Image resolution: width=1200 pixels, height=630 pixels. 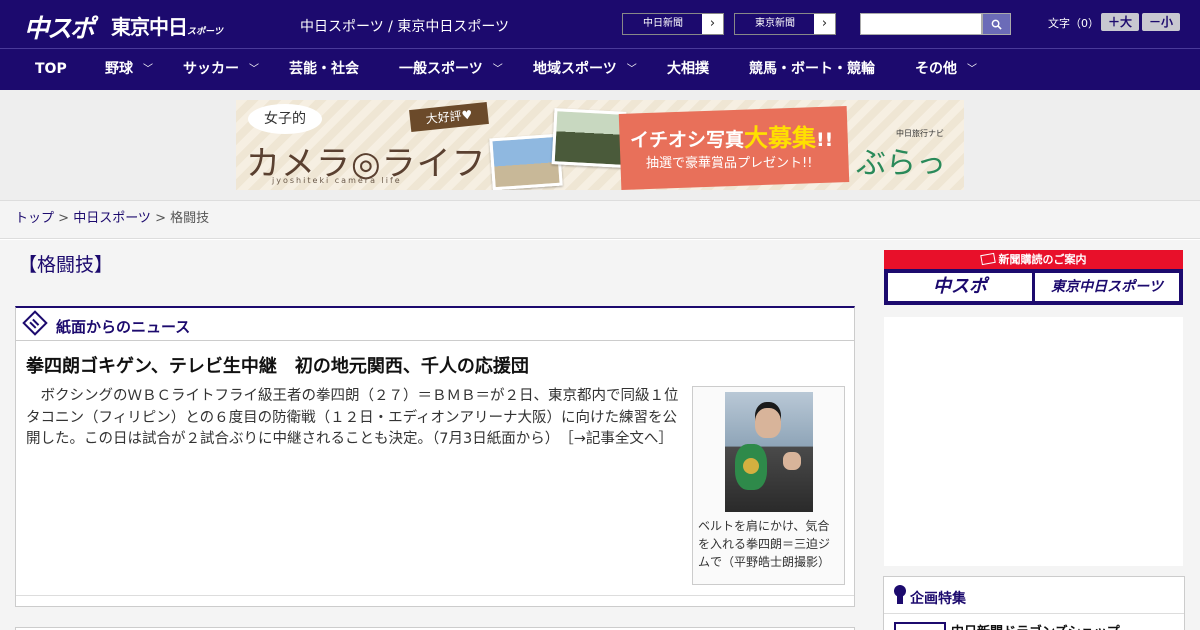 What do you see at coordinates (35, 323) in the screenshot?
I see `newspaper-icon` at bounding box center [35, 323].